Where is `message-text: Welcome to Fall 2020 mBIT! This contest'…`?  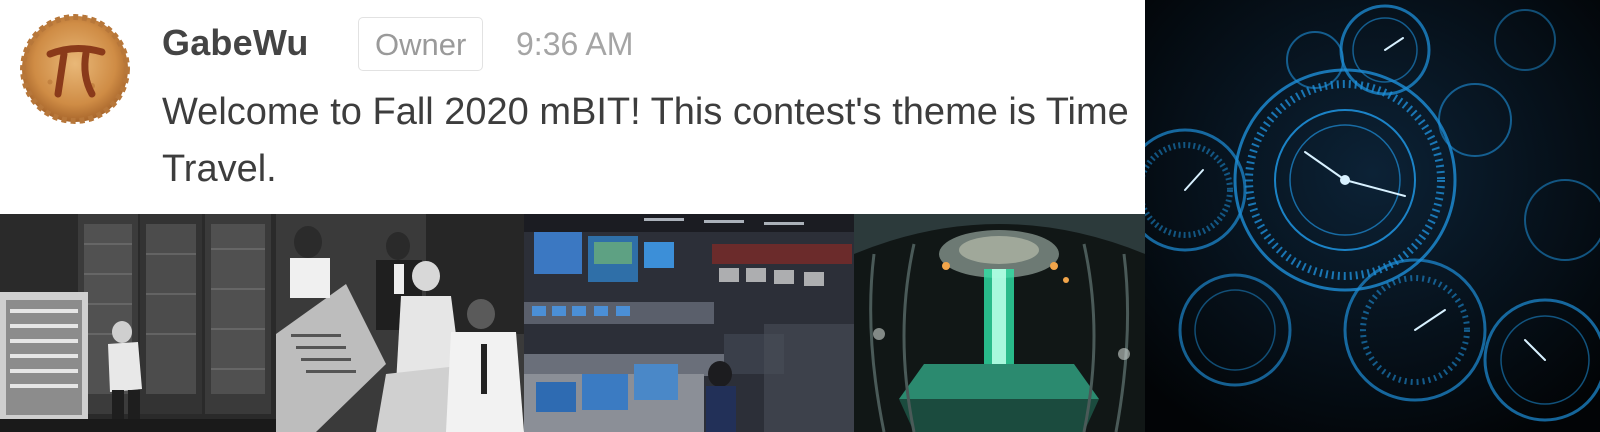
message-text: Welcome to Fall 2020 mBIT! This contest'… is located at coordinates (645, 140).